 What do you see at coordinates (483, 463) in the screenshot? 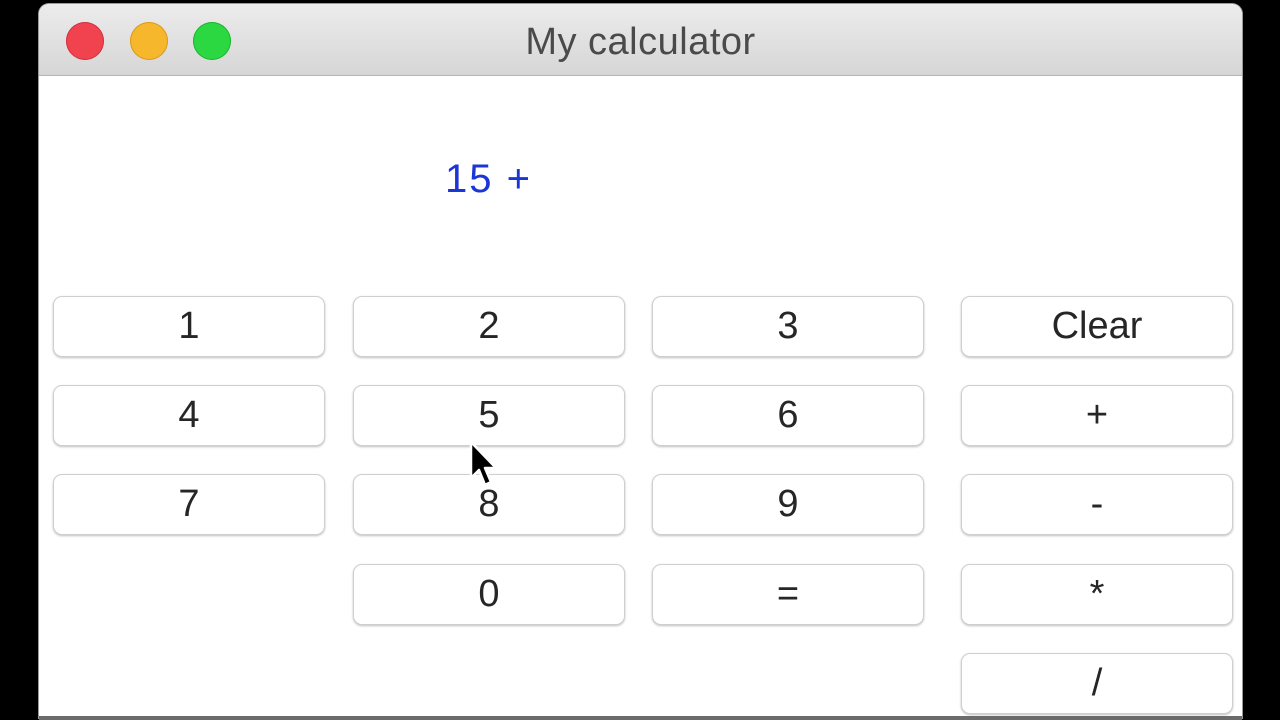
I see `mouse-cursor-icon` at bounding box center [483, 463].